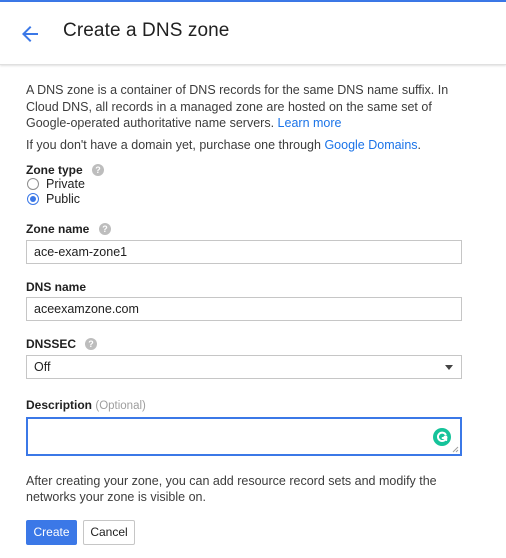  What do you see at coordinates (42, 367) in the screenshot?
I see `dnssec-selected-value: Off` at bounding box center [42, 367].